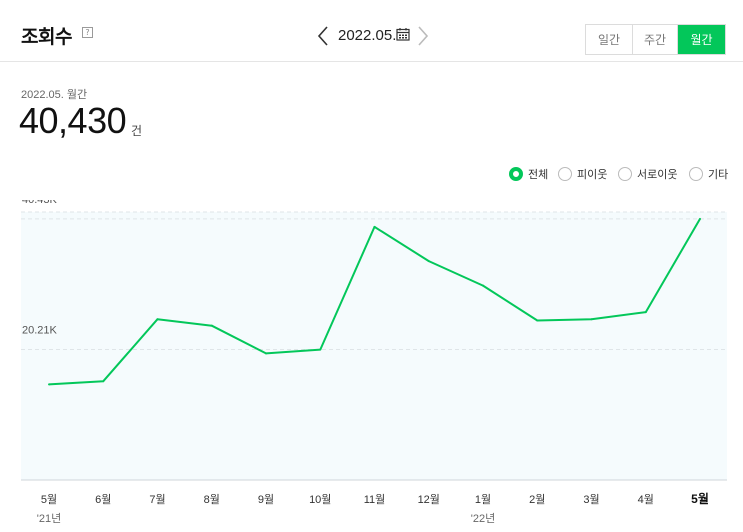 This screenshot has height=532, width=743. I want to click on legend-label: 서로이웃, so click(657, 175).